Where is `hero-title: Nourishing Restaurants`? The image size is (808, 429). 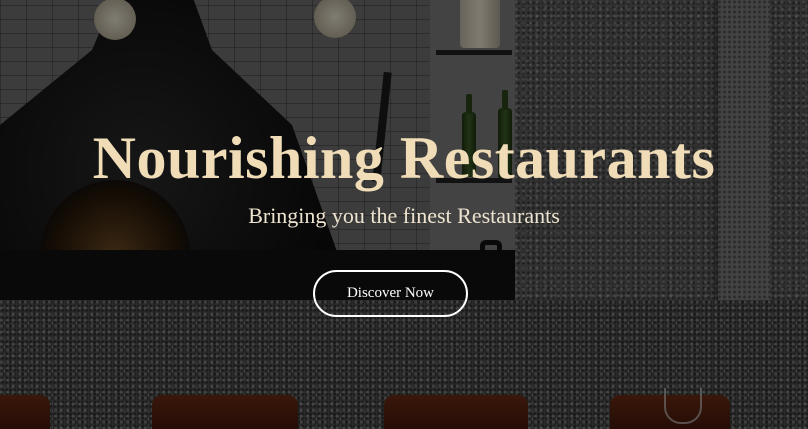
hero-title: Nourishing Restaurants is located at coordinates (404, 158).